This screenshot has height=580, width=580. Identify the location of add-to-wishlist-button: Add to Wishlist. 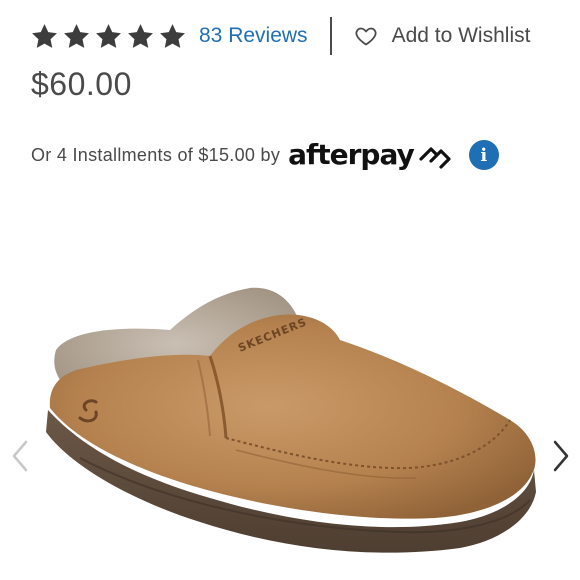
(442, 36).